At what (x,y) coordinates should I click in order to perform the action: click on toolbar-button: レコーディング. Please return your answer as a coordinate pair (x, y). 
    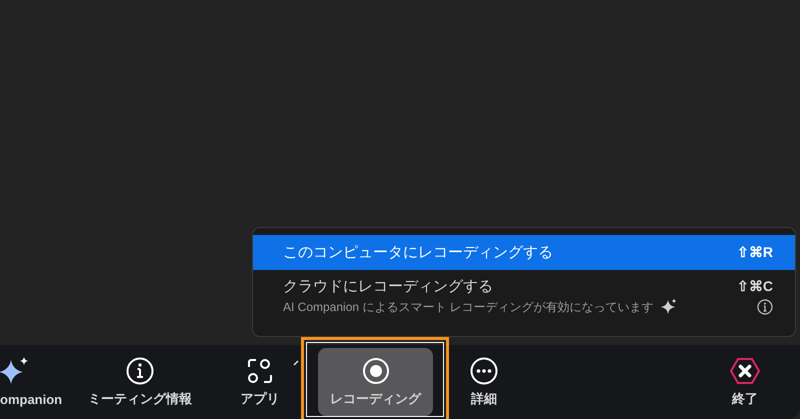
    Looking at the image, I should click on (375, 382).